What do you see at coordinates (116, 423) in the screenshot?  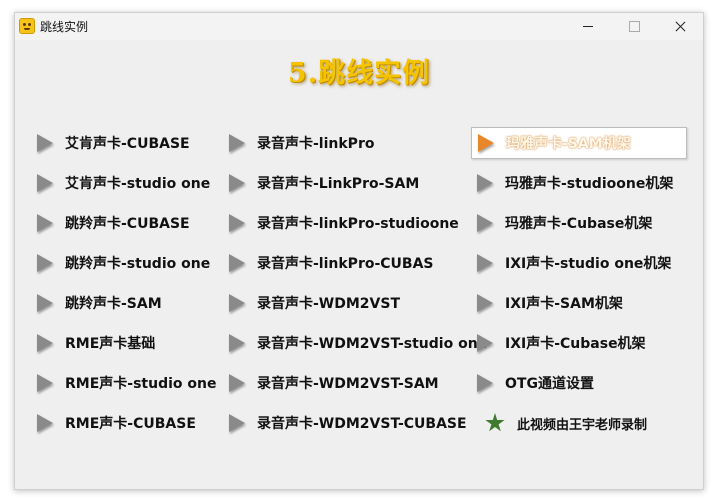 I see `lesson-item: RME声卡-CUBASE` at bounding box center [116, 423].